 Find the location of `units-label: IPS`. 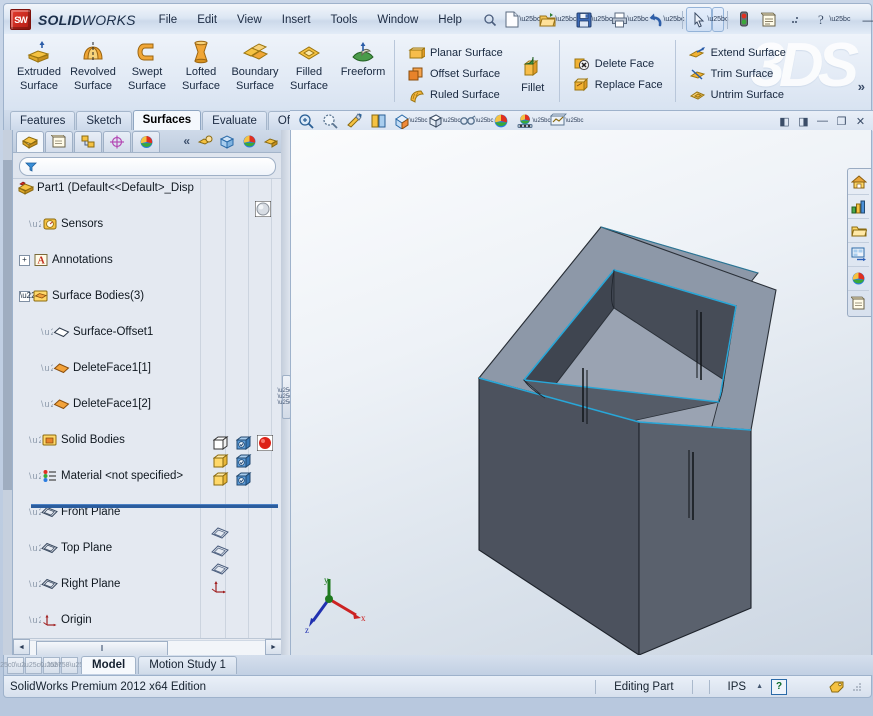

units-label: IPS is located at coordinates (737, 687).